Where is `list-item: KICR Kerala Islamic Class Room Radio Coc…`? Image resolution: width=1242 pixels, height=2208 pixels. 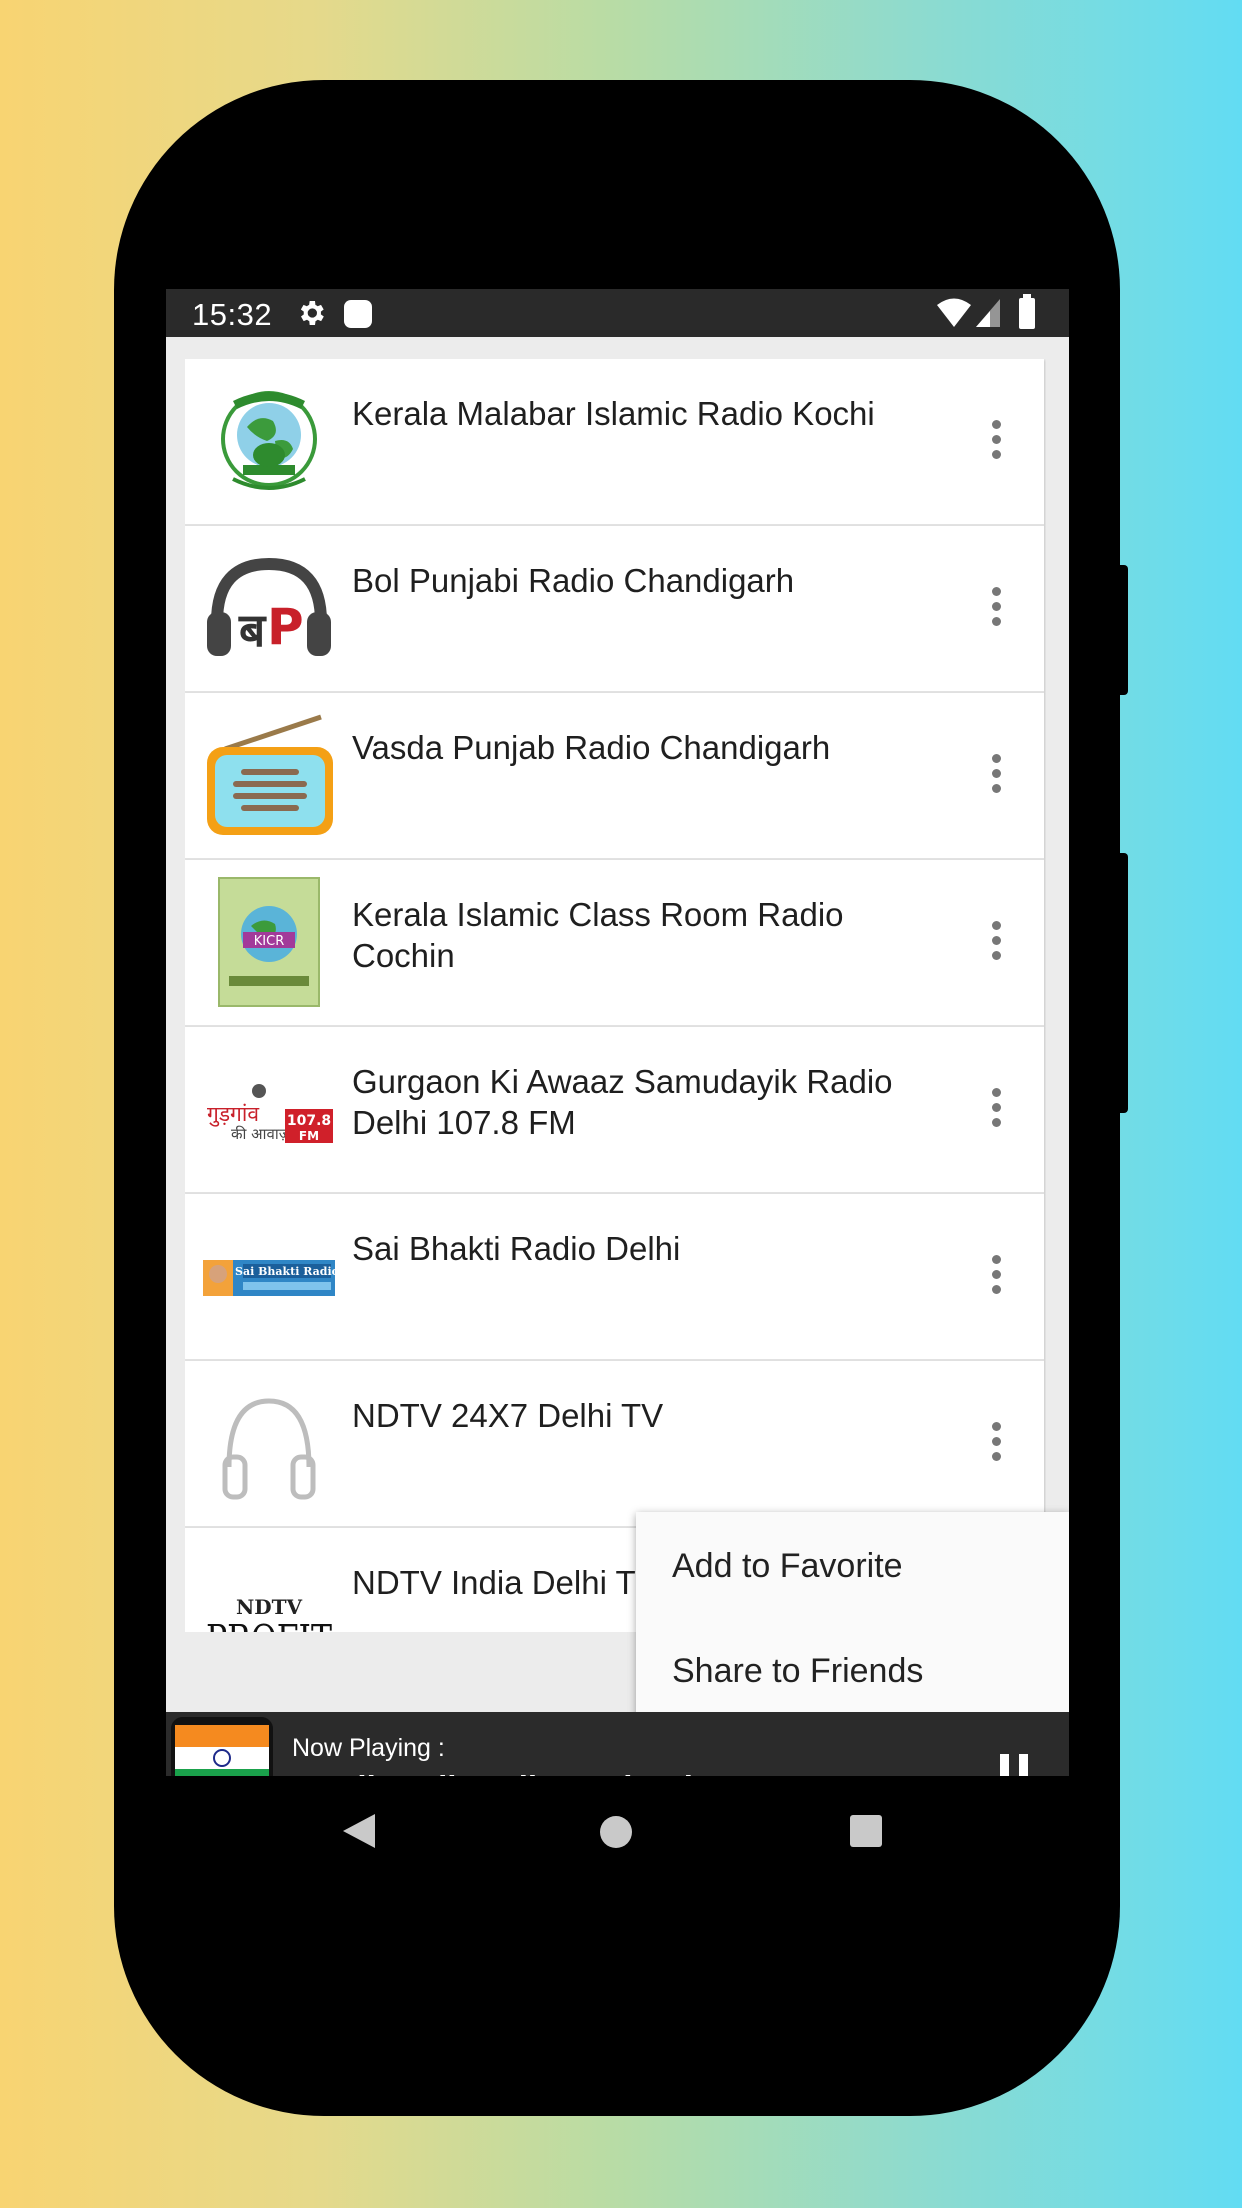 list-item: KICR Kerala Islamic Class Room Radio Coc… is located at coordinates (614, 943).